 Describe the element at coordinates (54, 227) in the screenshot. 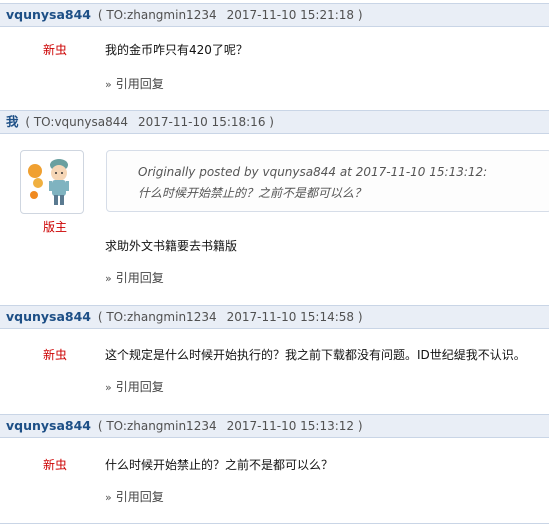

I see `user-rank: 版主` at that location.